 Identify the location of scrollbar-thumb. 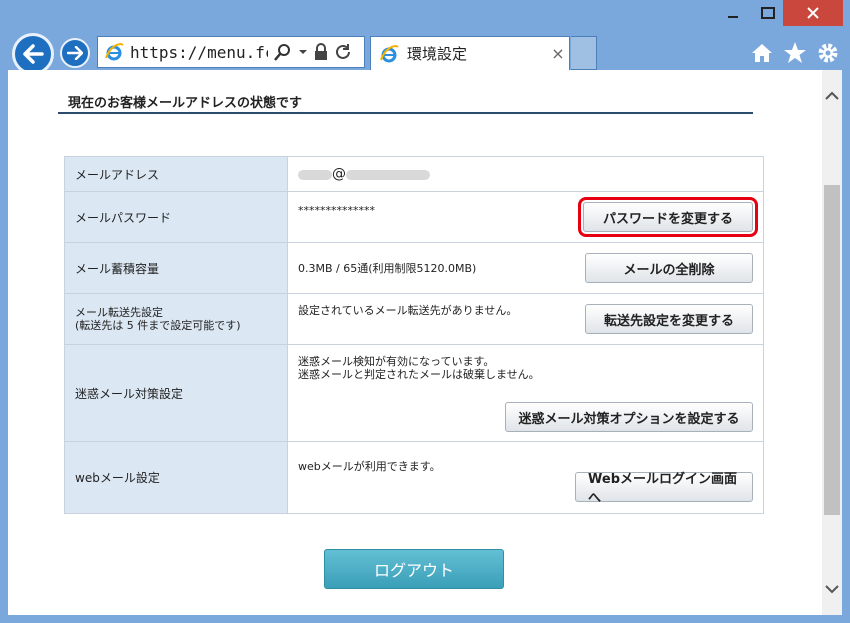
(832, 350).